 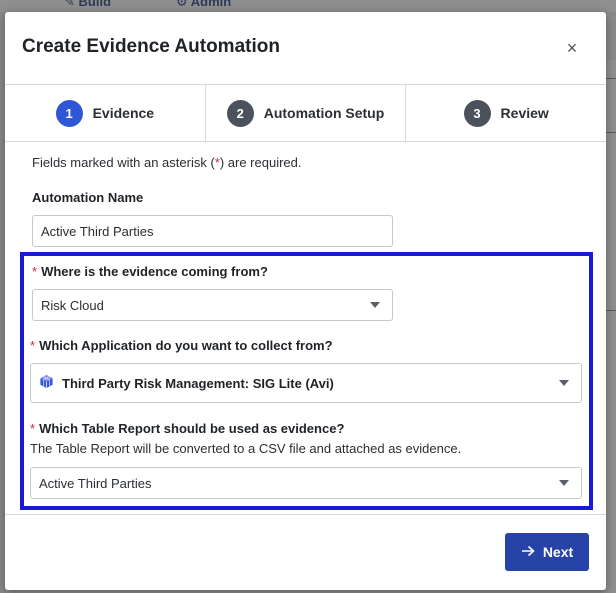 What do you see at coordinates (558, 552) in the screenshot?
I see `next-label: Next` at bounding box center [558, 552].